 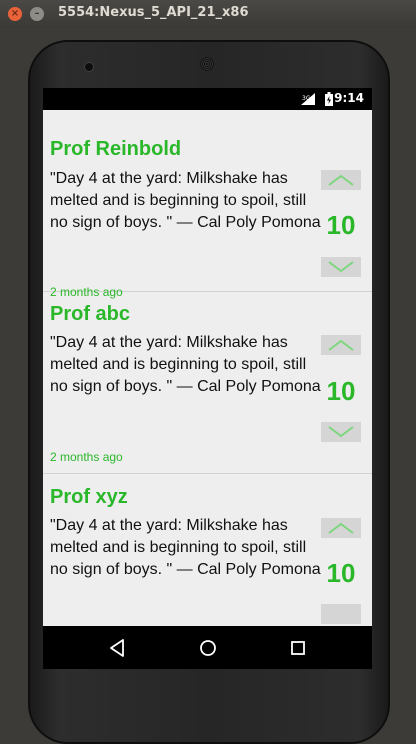 I want to click on window-titlebar: × – 5554:Nexus_5_API_21_x86, so click(x=208, y=14).